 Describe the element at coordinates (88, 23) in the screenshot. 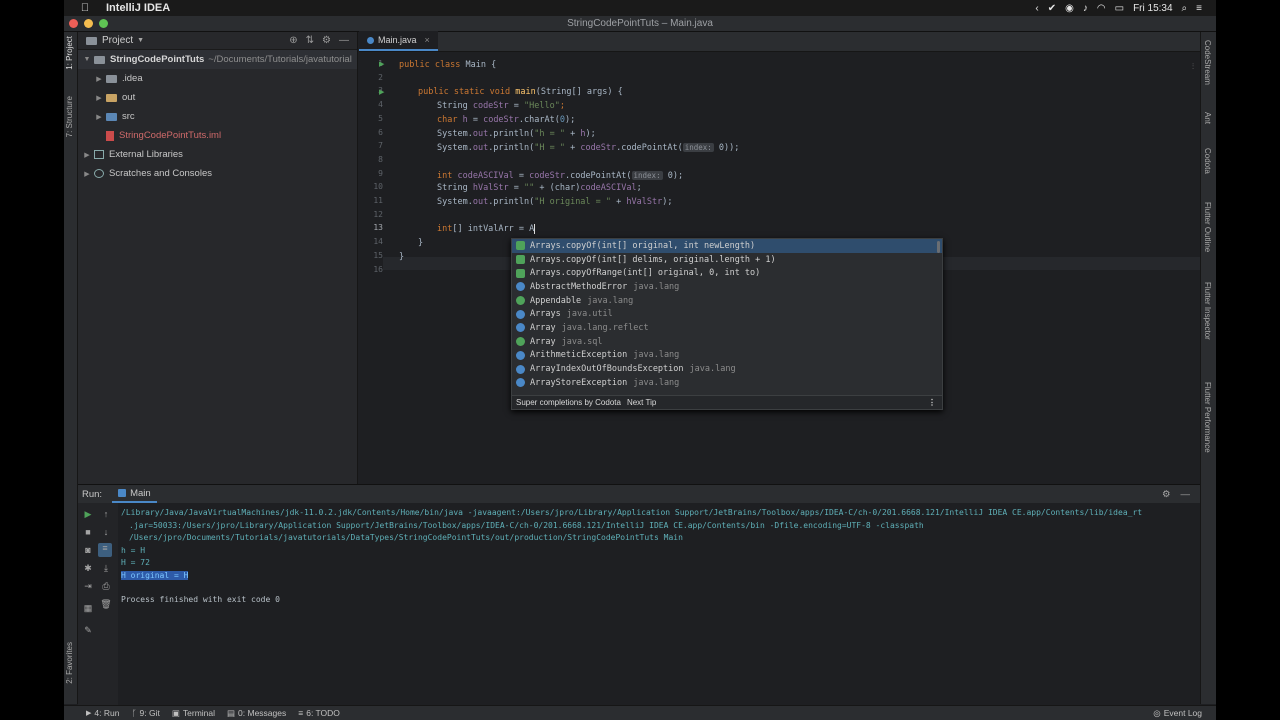

I see `minimize-window-button` at that location.